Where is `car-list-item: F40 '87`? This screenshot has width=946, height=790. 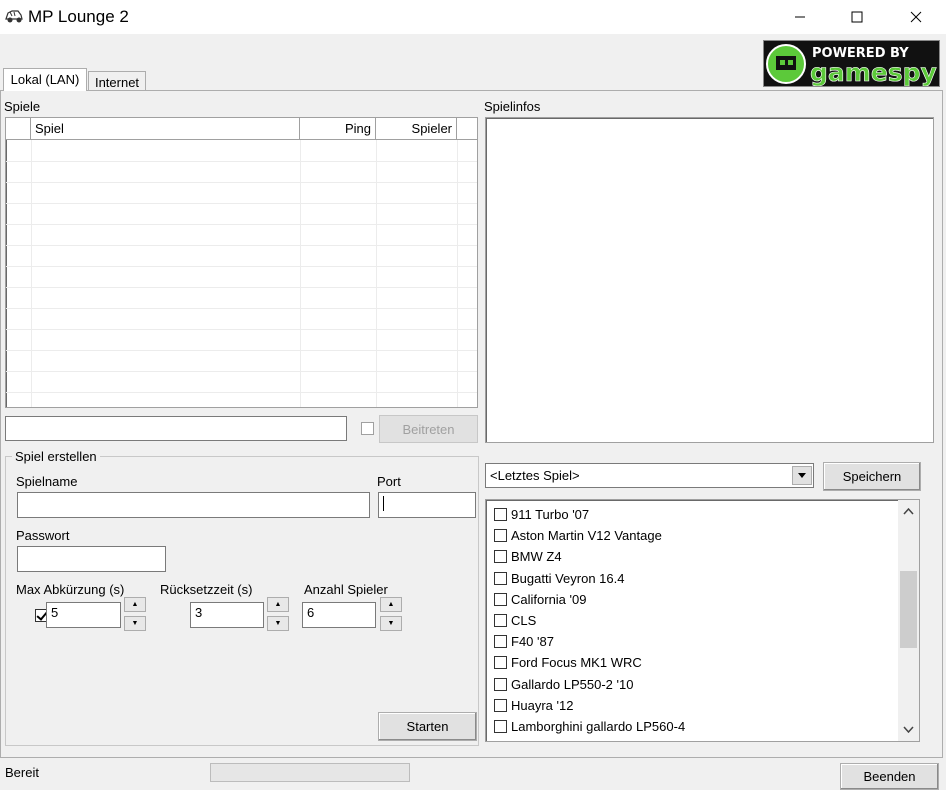 car-list-item: F40 '87 is located at coordinates (524, 641).